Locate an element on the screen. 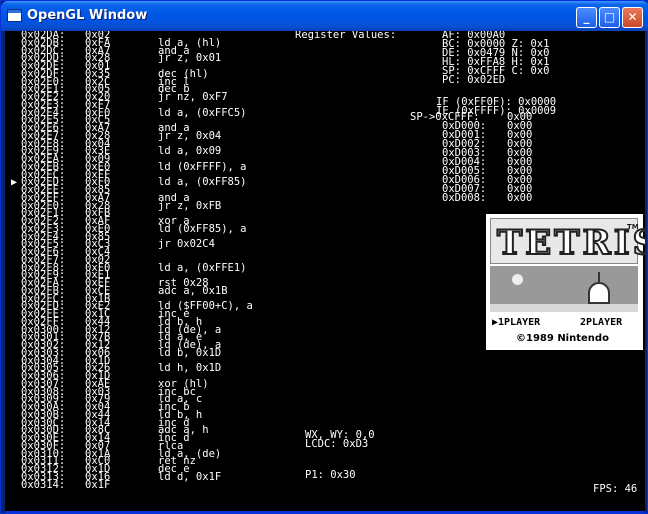 The width and height of the screenshot is (648, 514). menu-1player: ▶1PLAYER is located at coordinates (516, 322).